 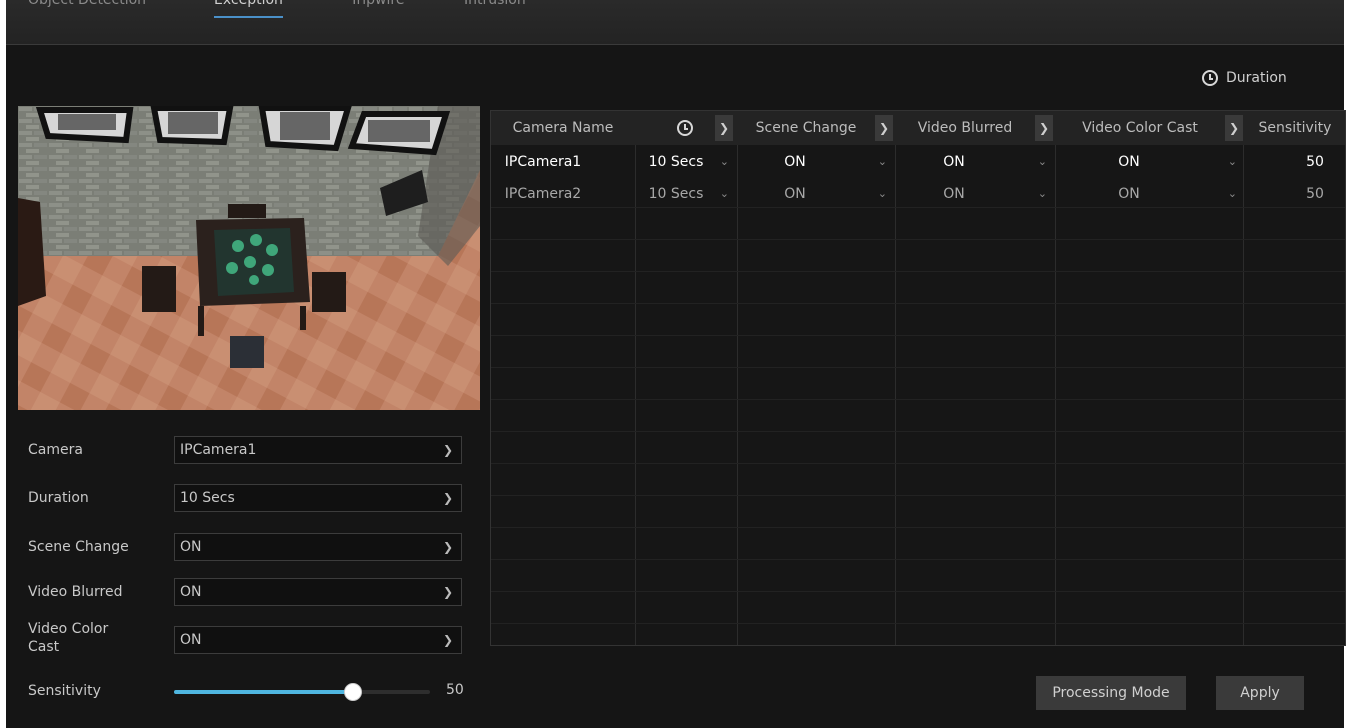 What do you see at coordinates (1111, 693) in the screenshot?
I see `processing-mode-button: Processing Mode` at bounding box center [1111, 693].